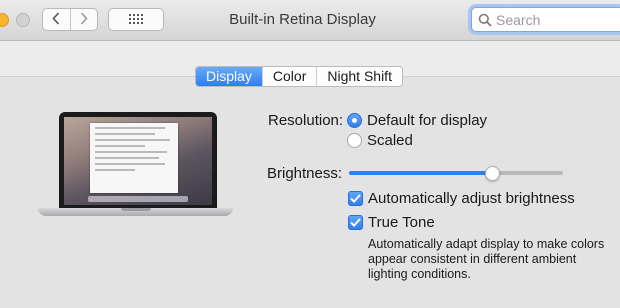 The width and height of the screenshot is (620, 308). What do you see at coordinates (302, 19) in the screenshot?
I see `window-title: Built-in Retina Display` at bounding box center [302, 19].